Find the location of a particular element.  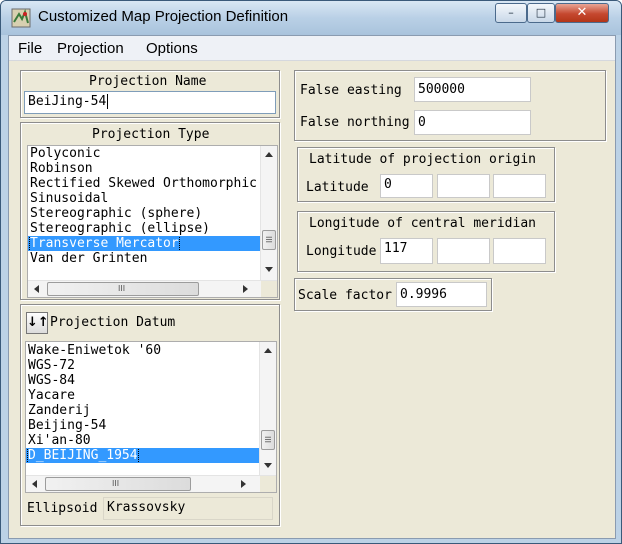

list-item: Wake-Eniwetok '60 is located at coordinates (142, 350).